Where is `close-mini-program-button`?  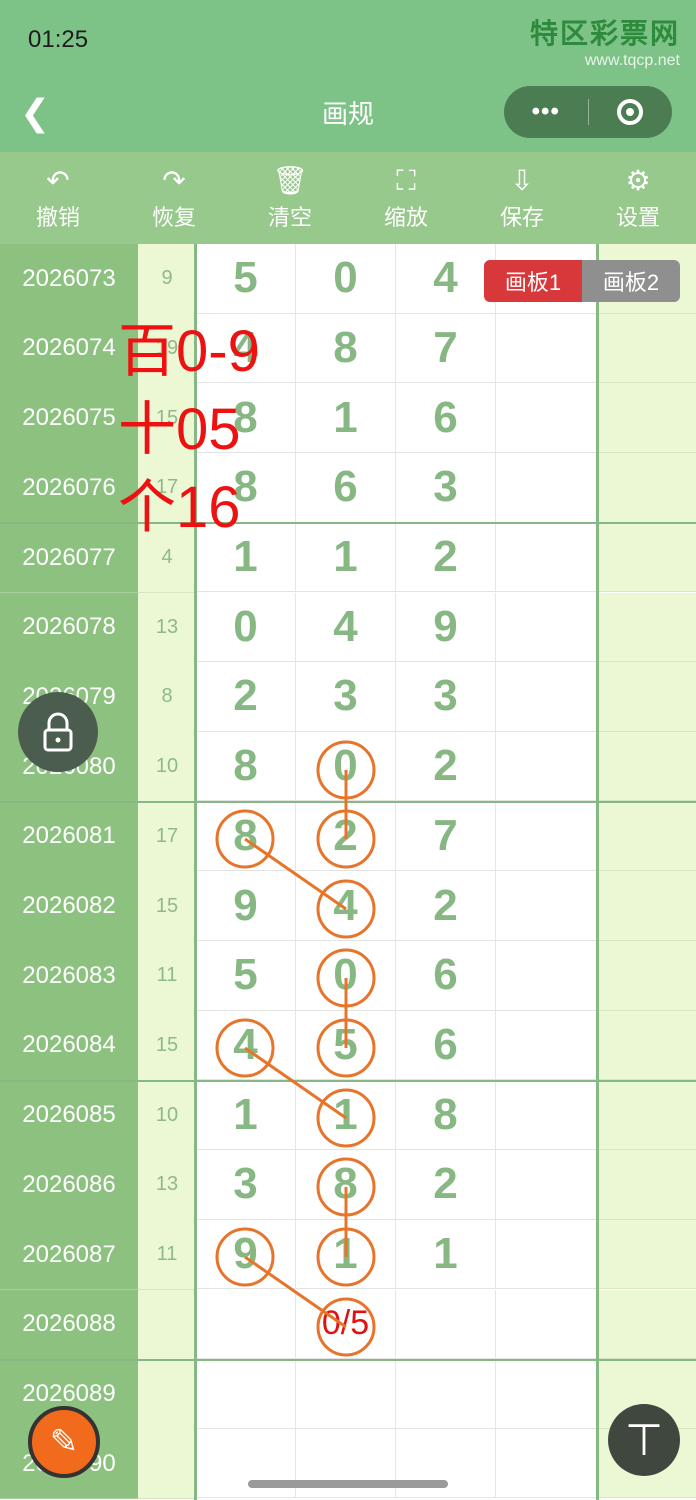
close-mini-program-button is located at coordinates (631, 112).